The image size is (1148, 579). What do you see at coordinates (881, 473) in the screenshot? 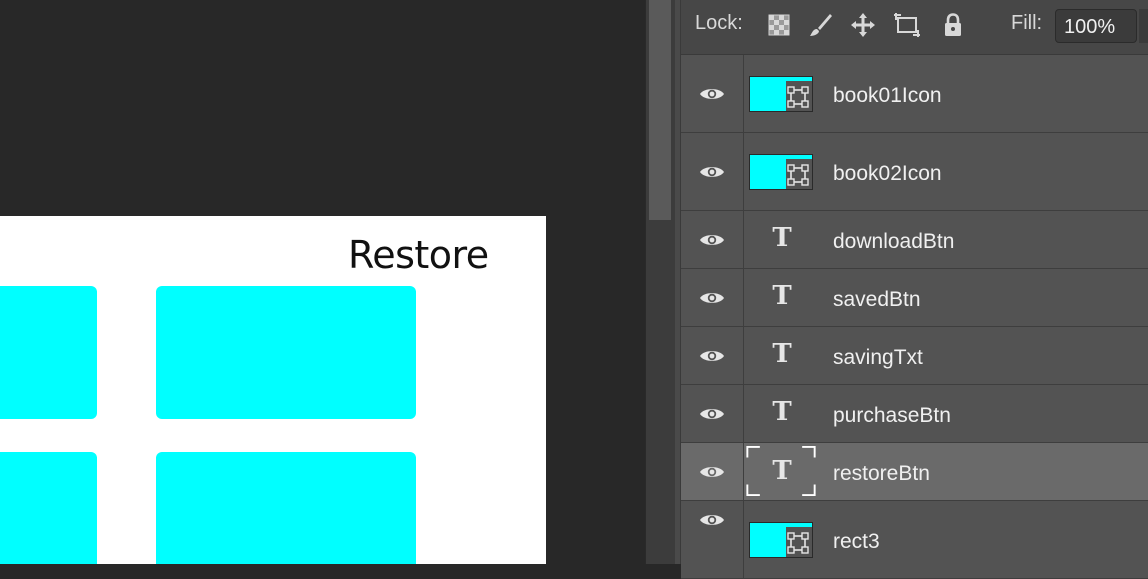
I see `layer-name: restoreBtn` at bounding box center [881, 473].